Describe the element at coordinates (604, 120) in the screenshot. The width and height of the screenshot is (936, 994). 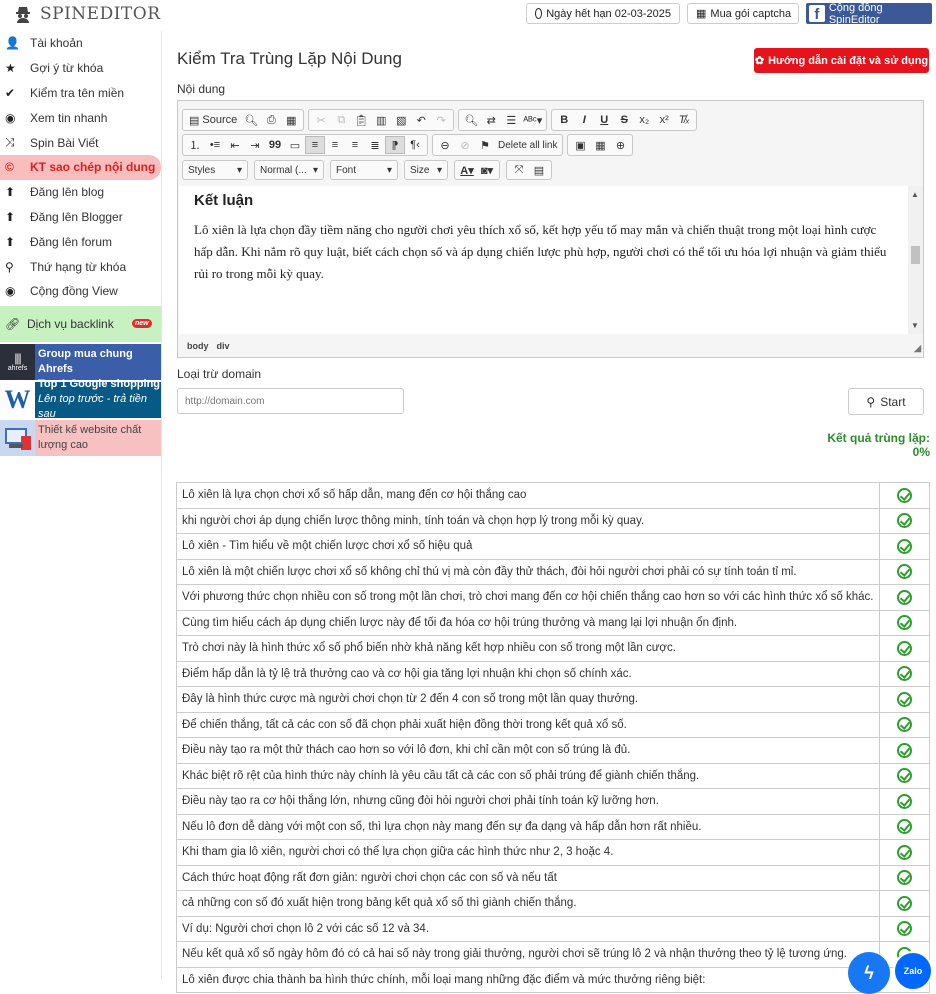
I see `underline-icon: U` at that location.